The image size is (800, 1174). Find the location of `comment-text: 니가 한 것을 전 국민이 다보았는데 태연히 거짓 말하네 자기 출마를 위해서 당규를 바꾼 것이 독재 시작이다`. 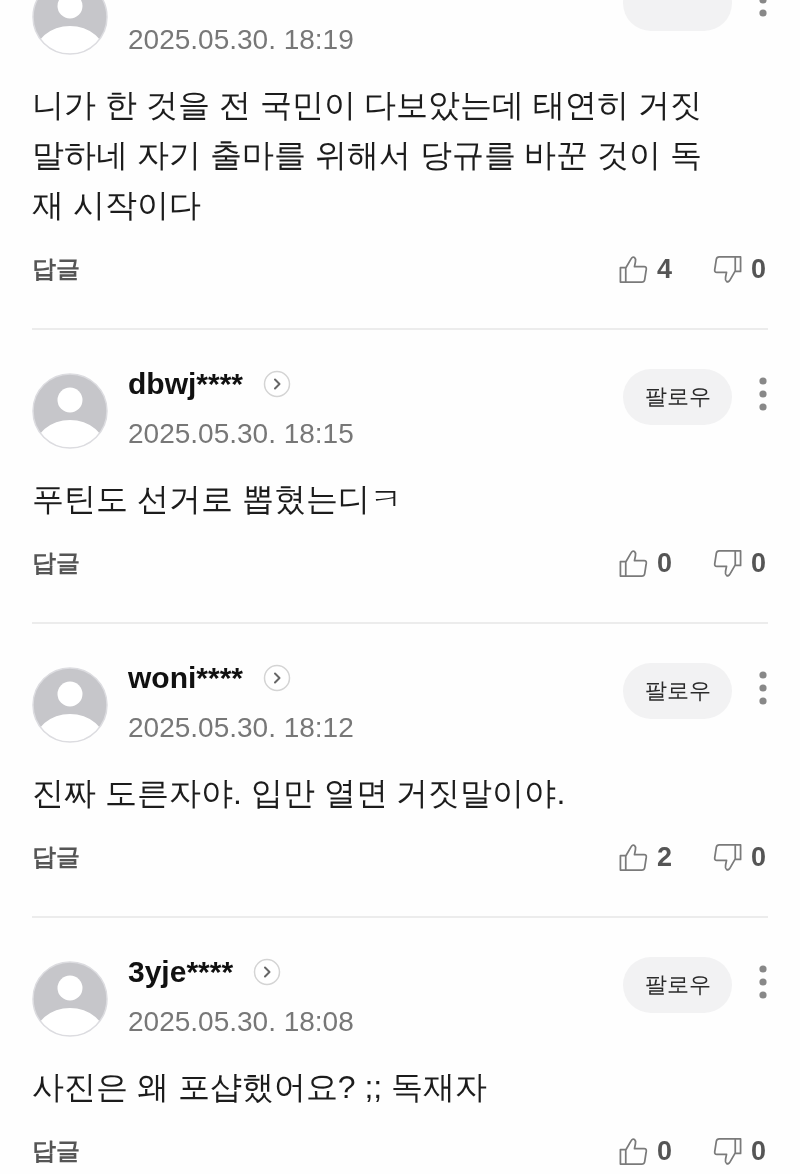

comment-text: 니가 한 것을 전 국민이 다보았는데 태연히 거짓 말하네 자기 출마를 위해서 당규를 바꾼 것이 독재 시작이다 is located at coordinates (368, 155).